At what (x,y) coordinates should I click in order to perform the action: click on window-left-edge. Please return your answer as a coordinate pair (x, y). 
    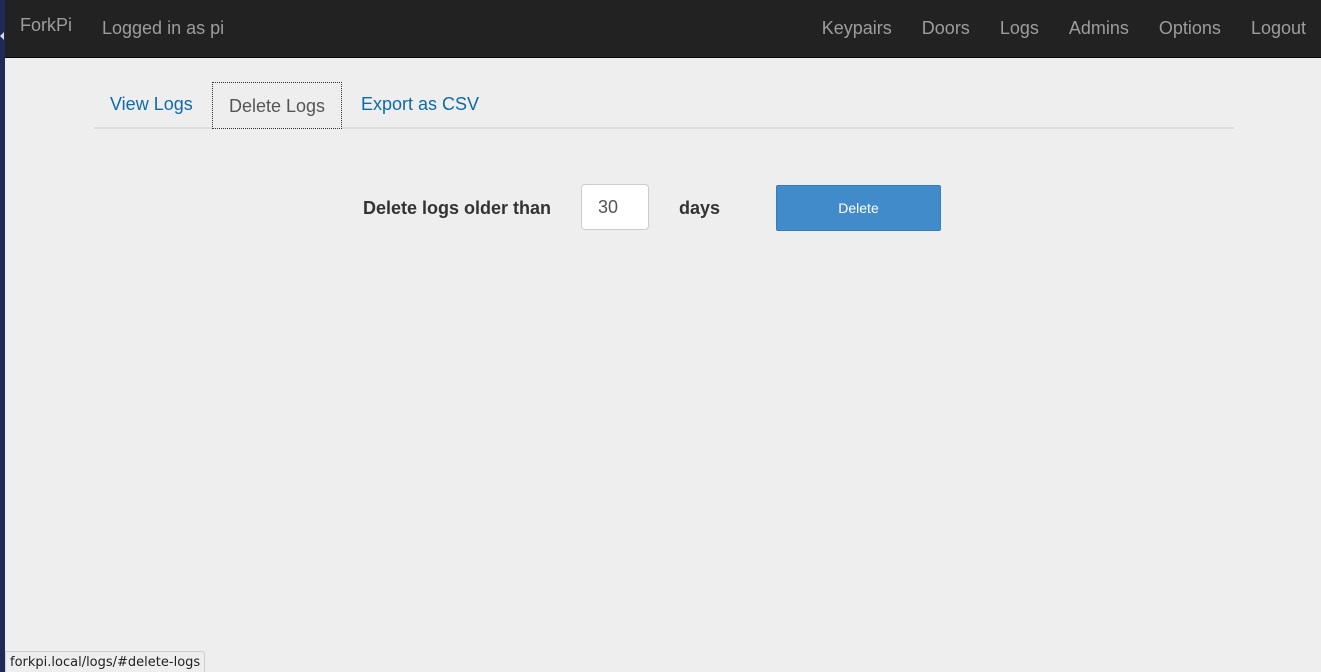
    Looking at the image, I should click on (2, 336).